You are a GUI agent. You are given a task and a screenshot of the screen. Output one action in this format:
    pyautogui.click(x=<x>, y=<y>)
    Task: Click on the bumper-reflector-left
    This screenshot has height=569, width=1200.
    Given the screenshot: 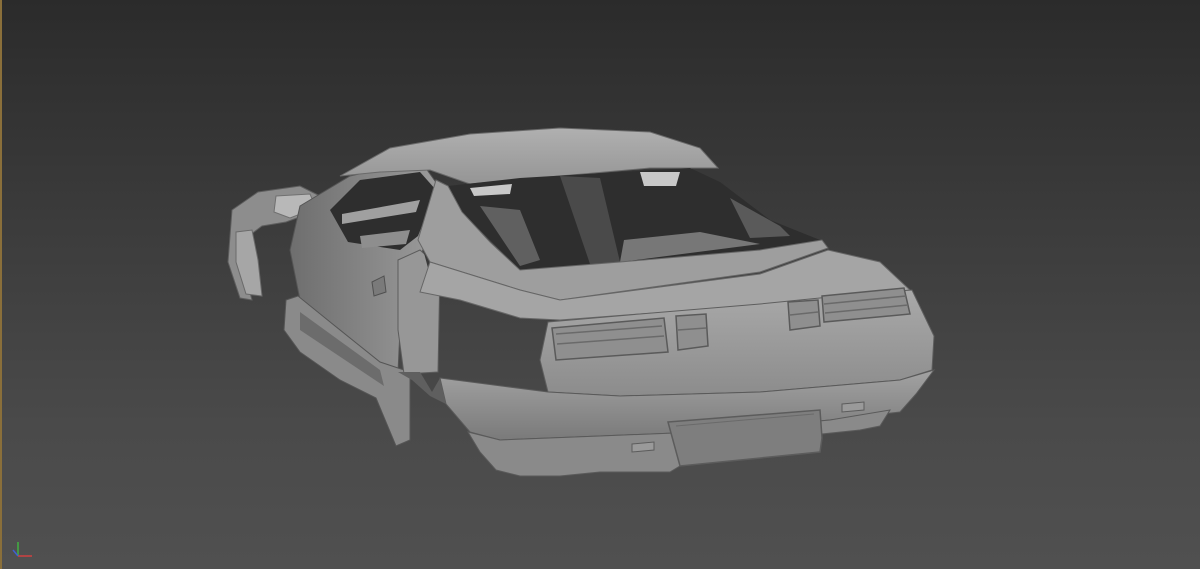 What is the action you would take?
    pyautogui.click(x=643, y=447)
    